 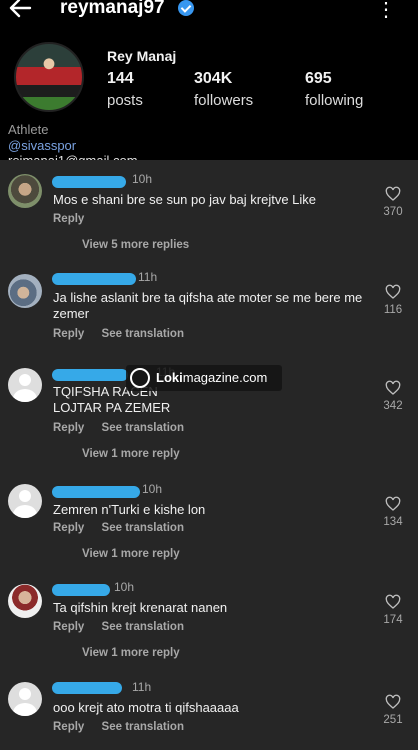 I want to click on like-count: 370, so click(x=393, y=212).